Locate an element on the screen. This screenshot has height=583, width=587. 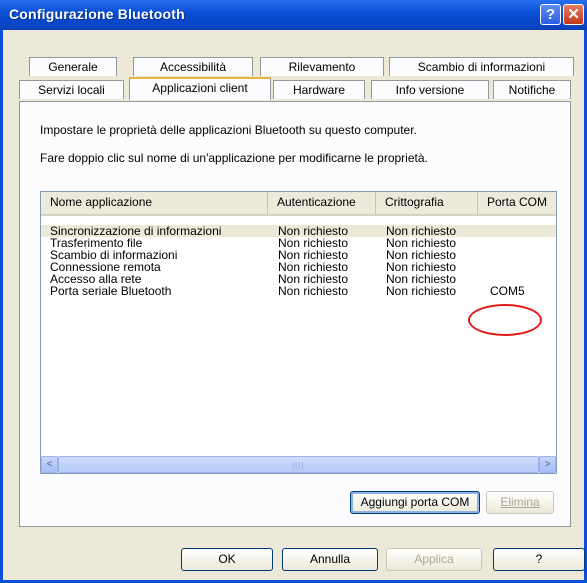
tab-label: Generale is located at coordinates (73, 67).